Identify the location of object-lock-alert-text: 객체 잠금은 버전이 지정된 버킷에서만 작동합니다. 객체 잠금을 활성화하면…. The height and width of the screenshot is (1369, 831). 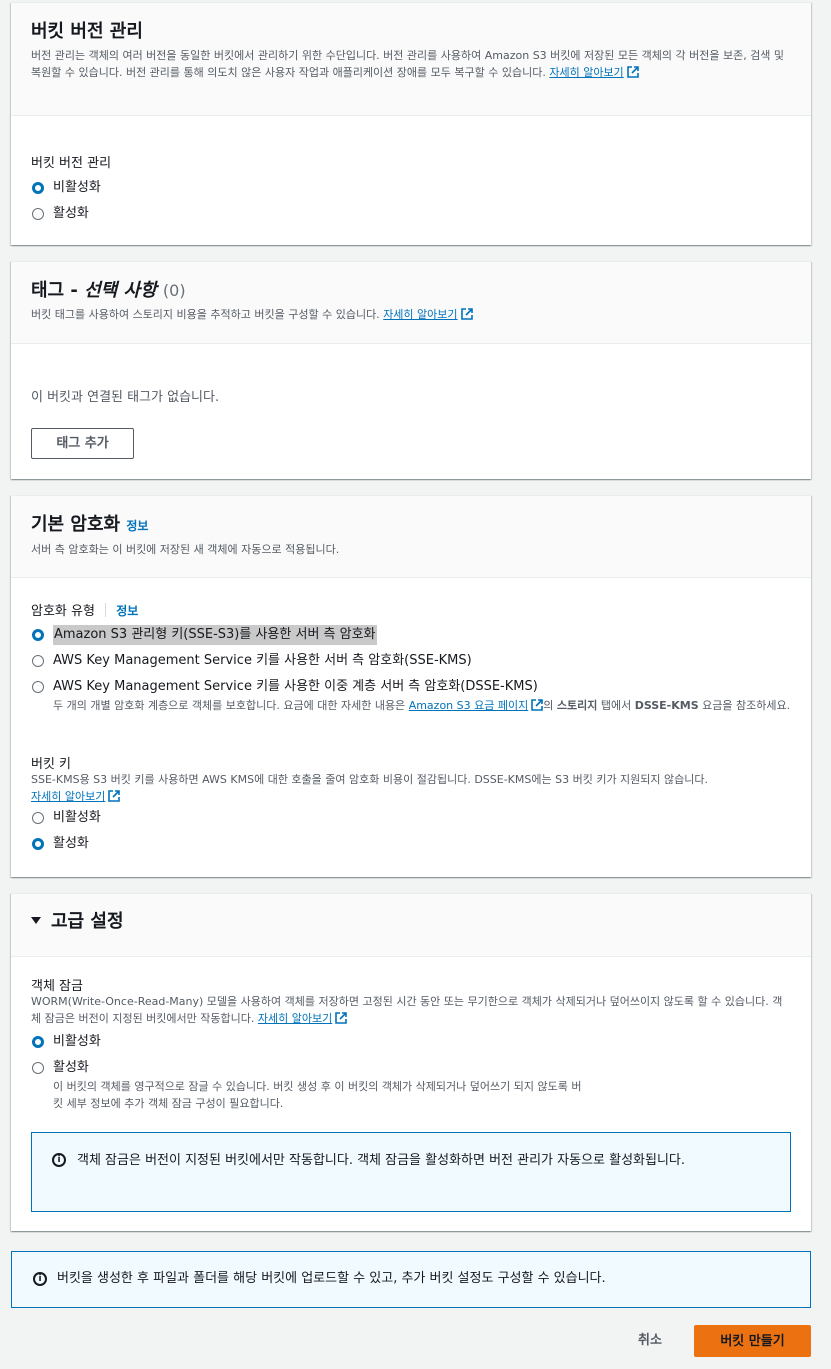
(381, 1160).